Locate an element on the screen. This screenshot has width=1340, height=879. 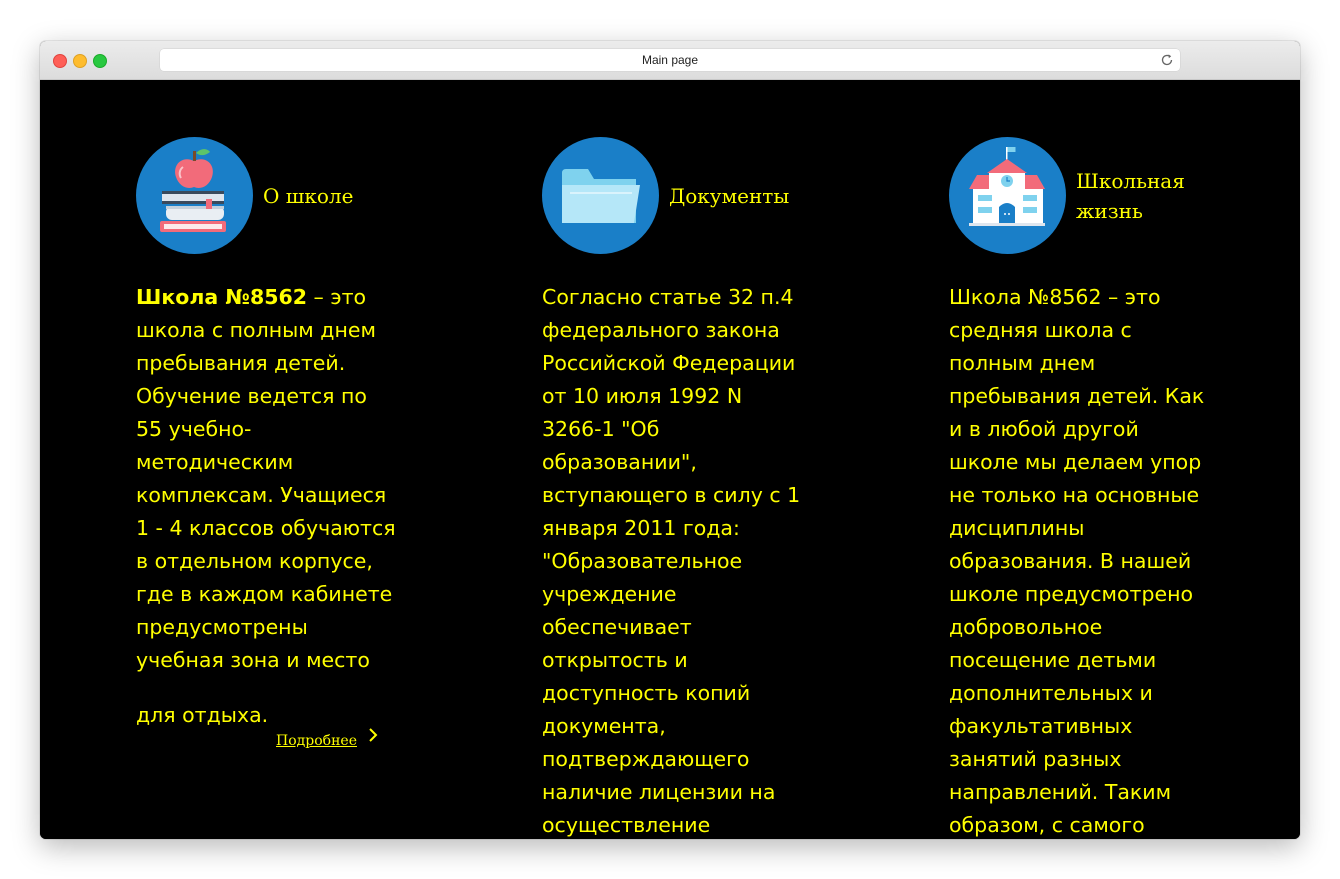
zoom-window-button is located at coordinates (100, 61).